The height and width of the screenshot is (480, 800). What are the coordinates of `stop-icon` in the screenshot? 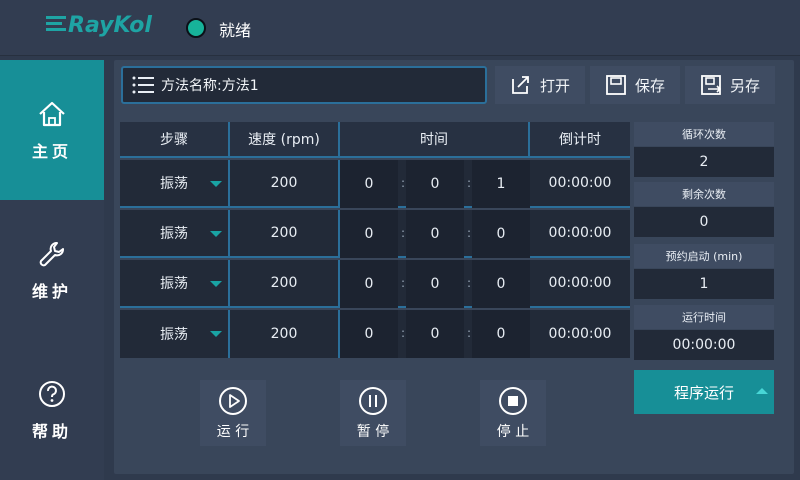 It's located at (513, 401).